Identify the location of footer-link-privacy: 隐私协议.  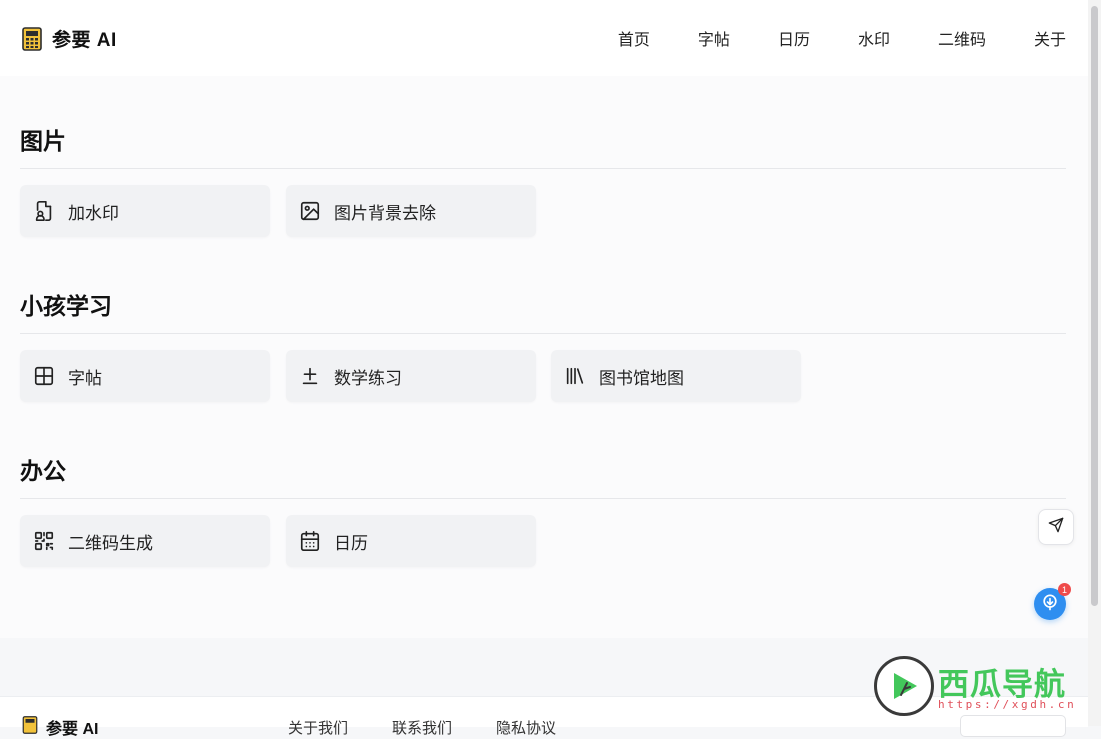
(526, 727).